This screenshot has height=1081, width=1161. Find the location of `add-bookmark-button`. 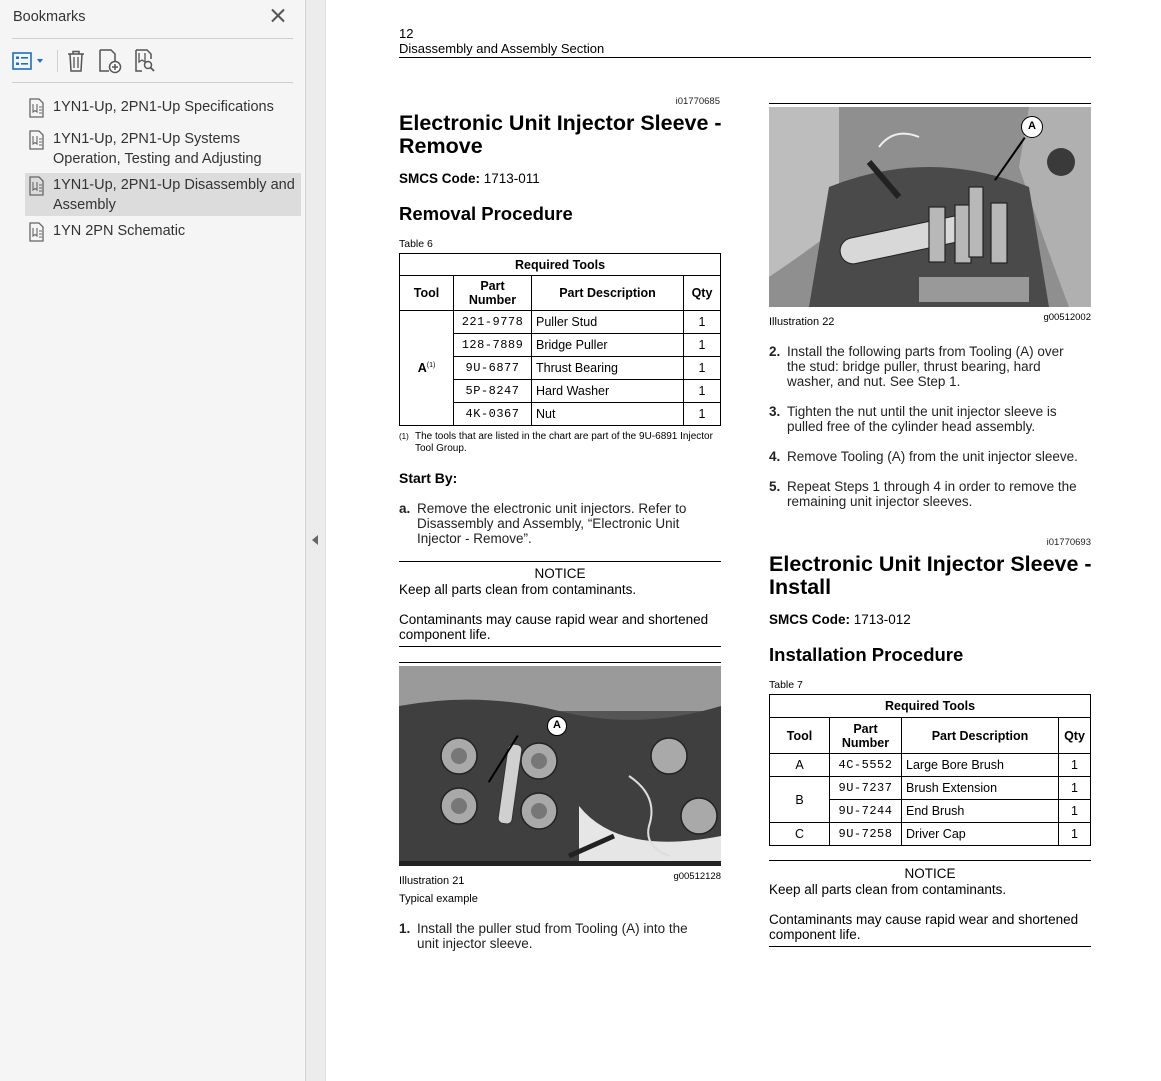

add-bookmark-button is located at coordinates (110, 61).